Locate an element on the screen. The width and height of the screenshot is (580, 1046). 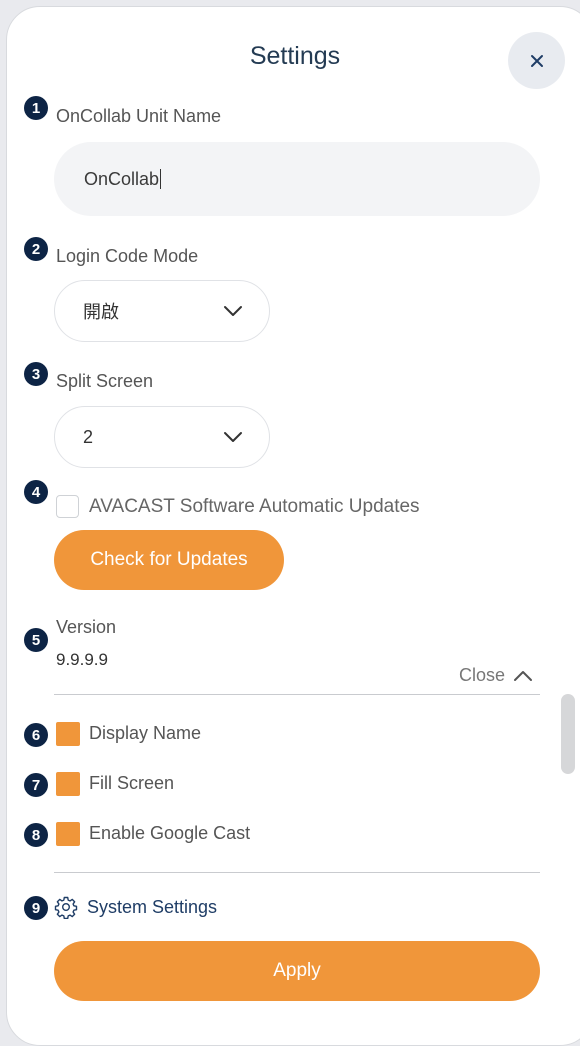
step-badge-3: 3 is located at coordinates (36, 374).